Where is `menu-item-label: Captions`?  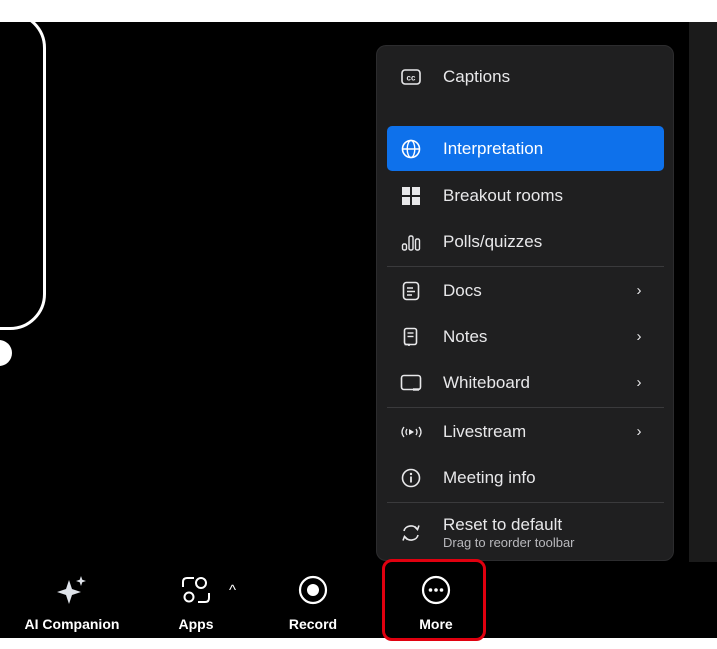
menu-item-label: Captions is located at coordinates (477, 76).